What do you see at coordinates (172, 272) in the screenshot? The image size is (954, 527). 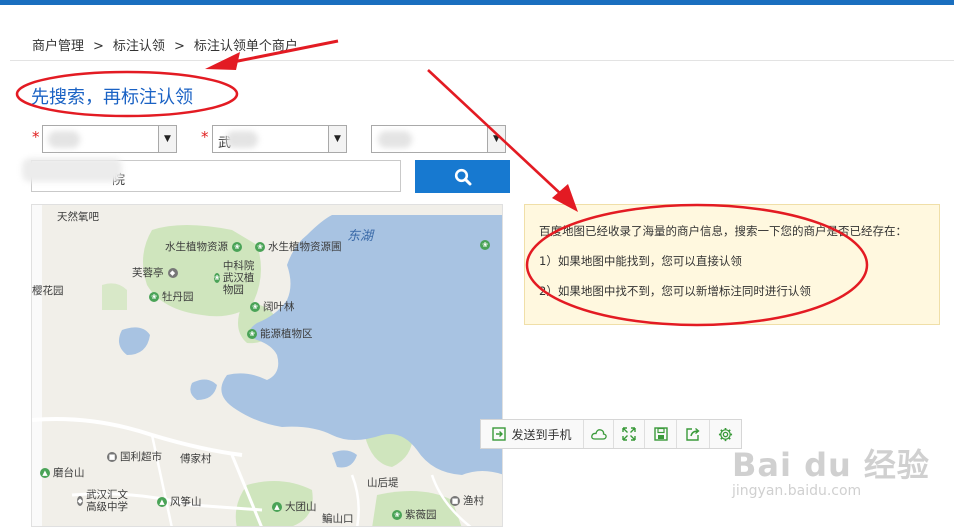 I see `pavilion-icon: ◆` at bounding box center [172, 272].